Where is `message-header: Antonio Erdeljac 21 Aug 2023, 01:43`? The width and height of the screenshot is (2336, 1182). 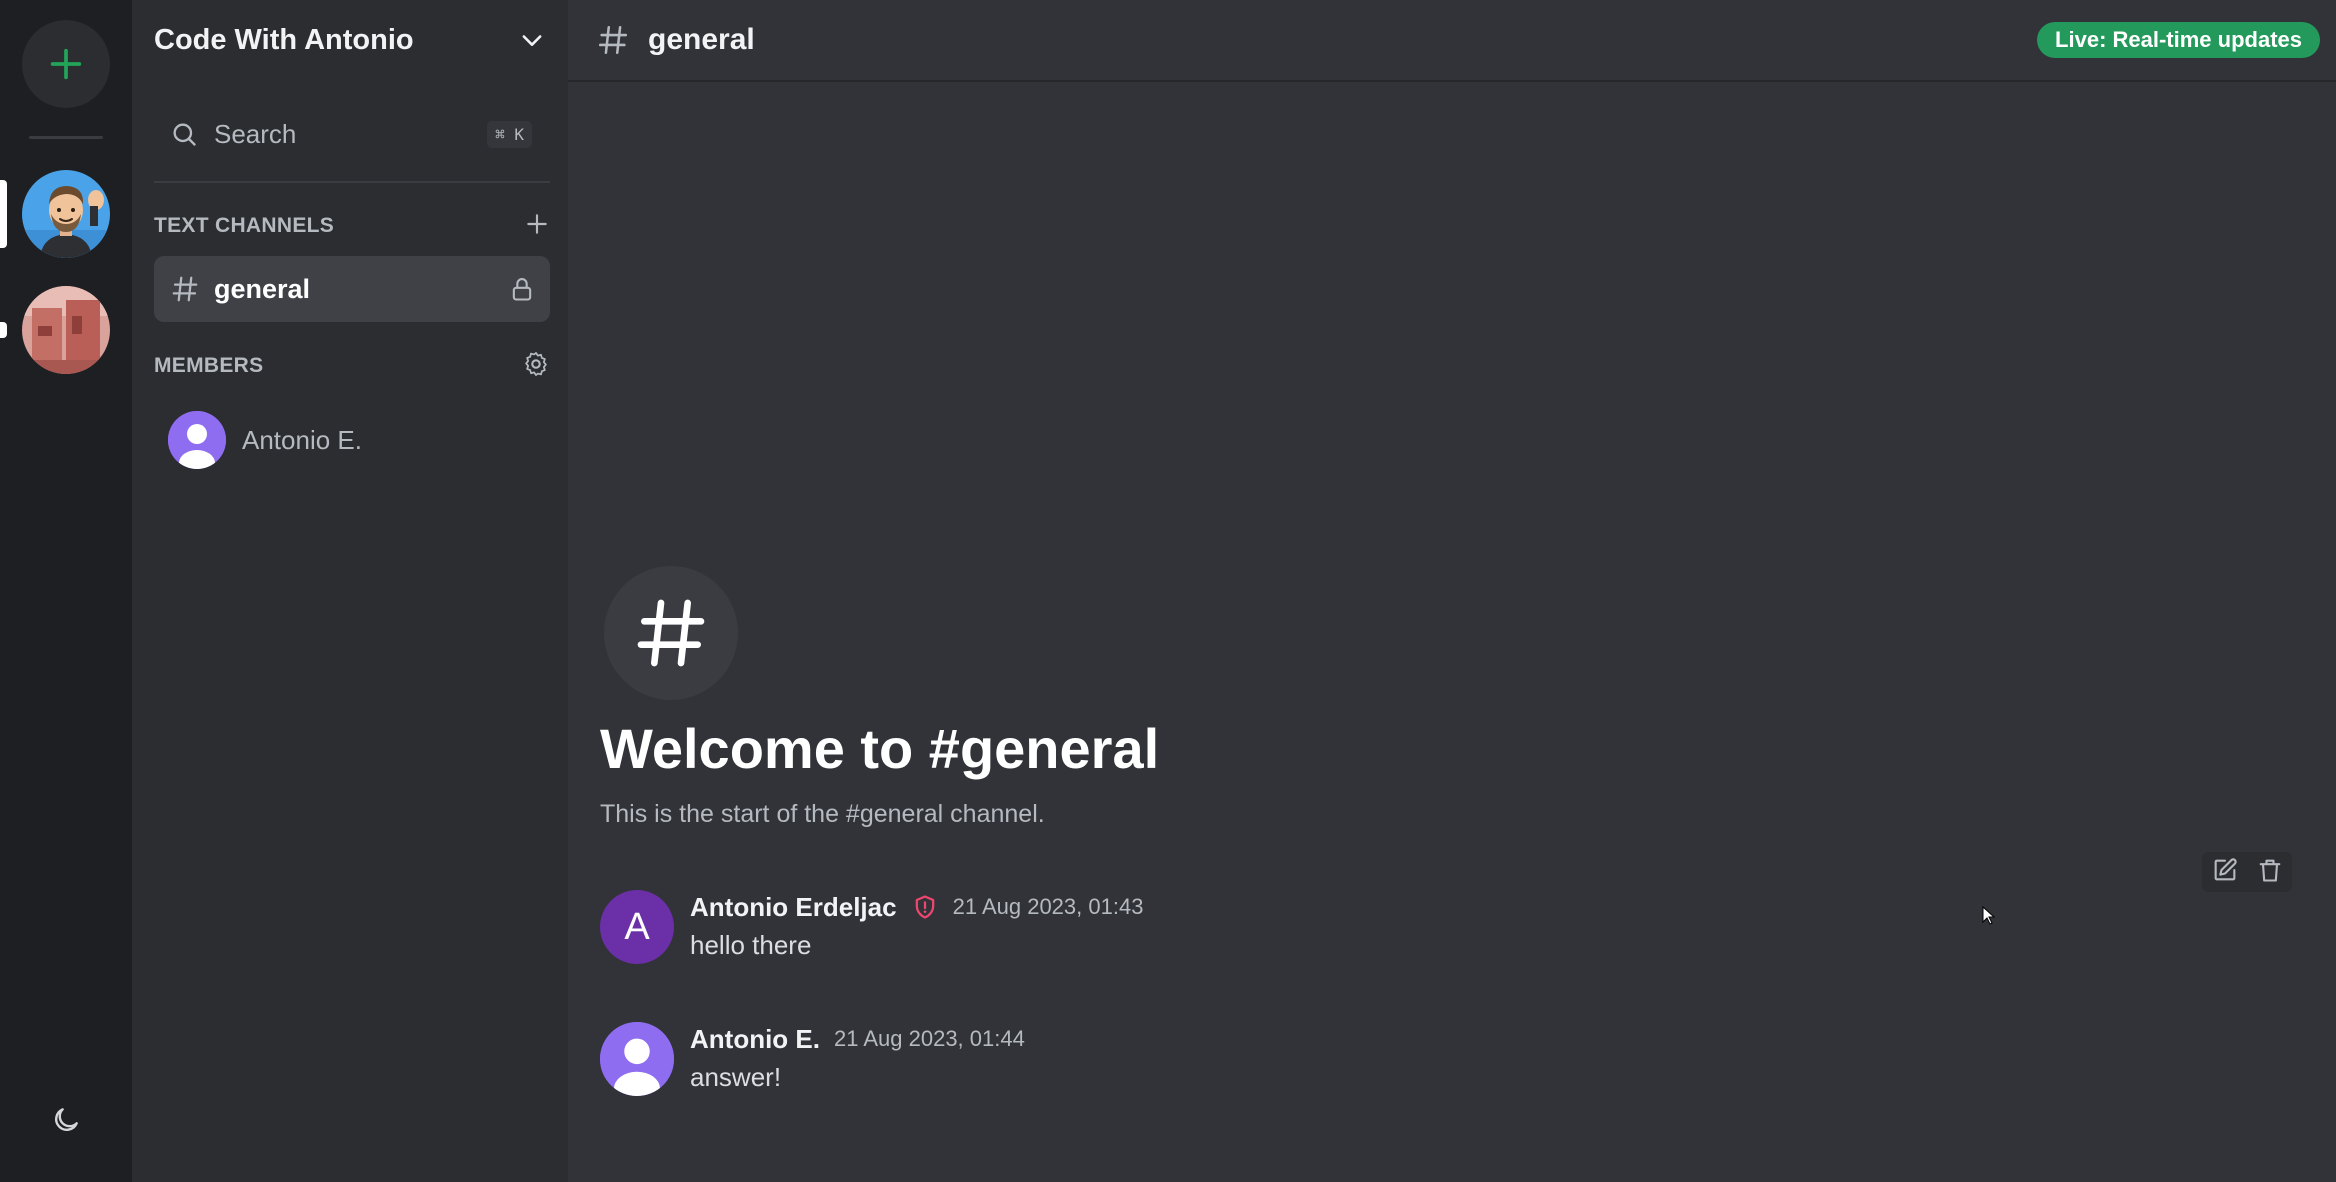 message-header: Antonio Erdeljac 21 Aug 2023, 01:43 is located at coordinates (916, 907).